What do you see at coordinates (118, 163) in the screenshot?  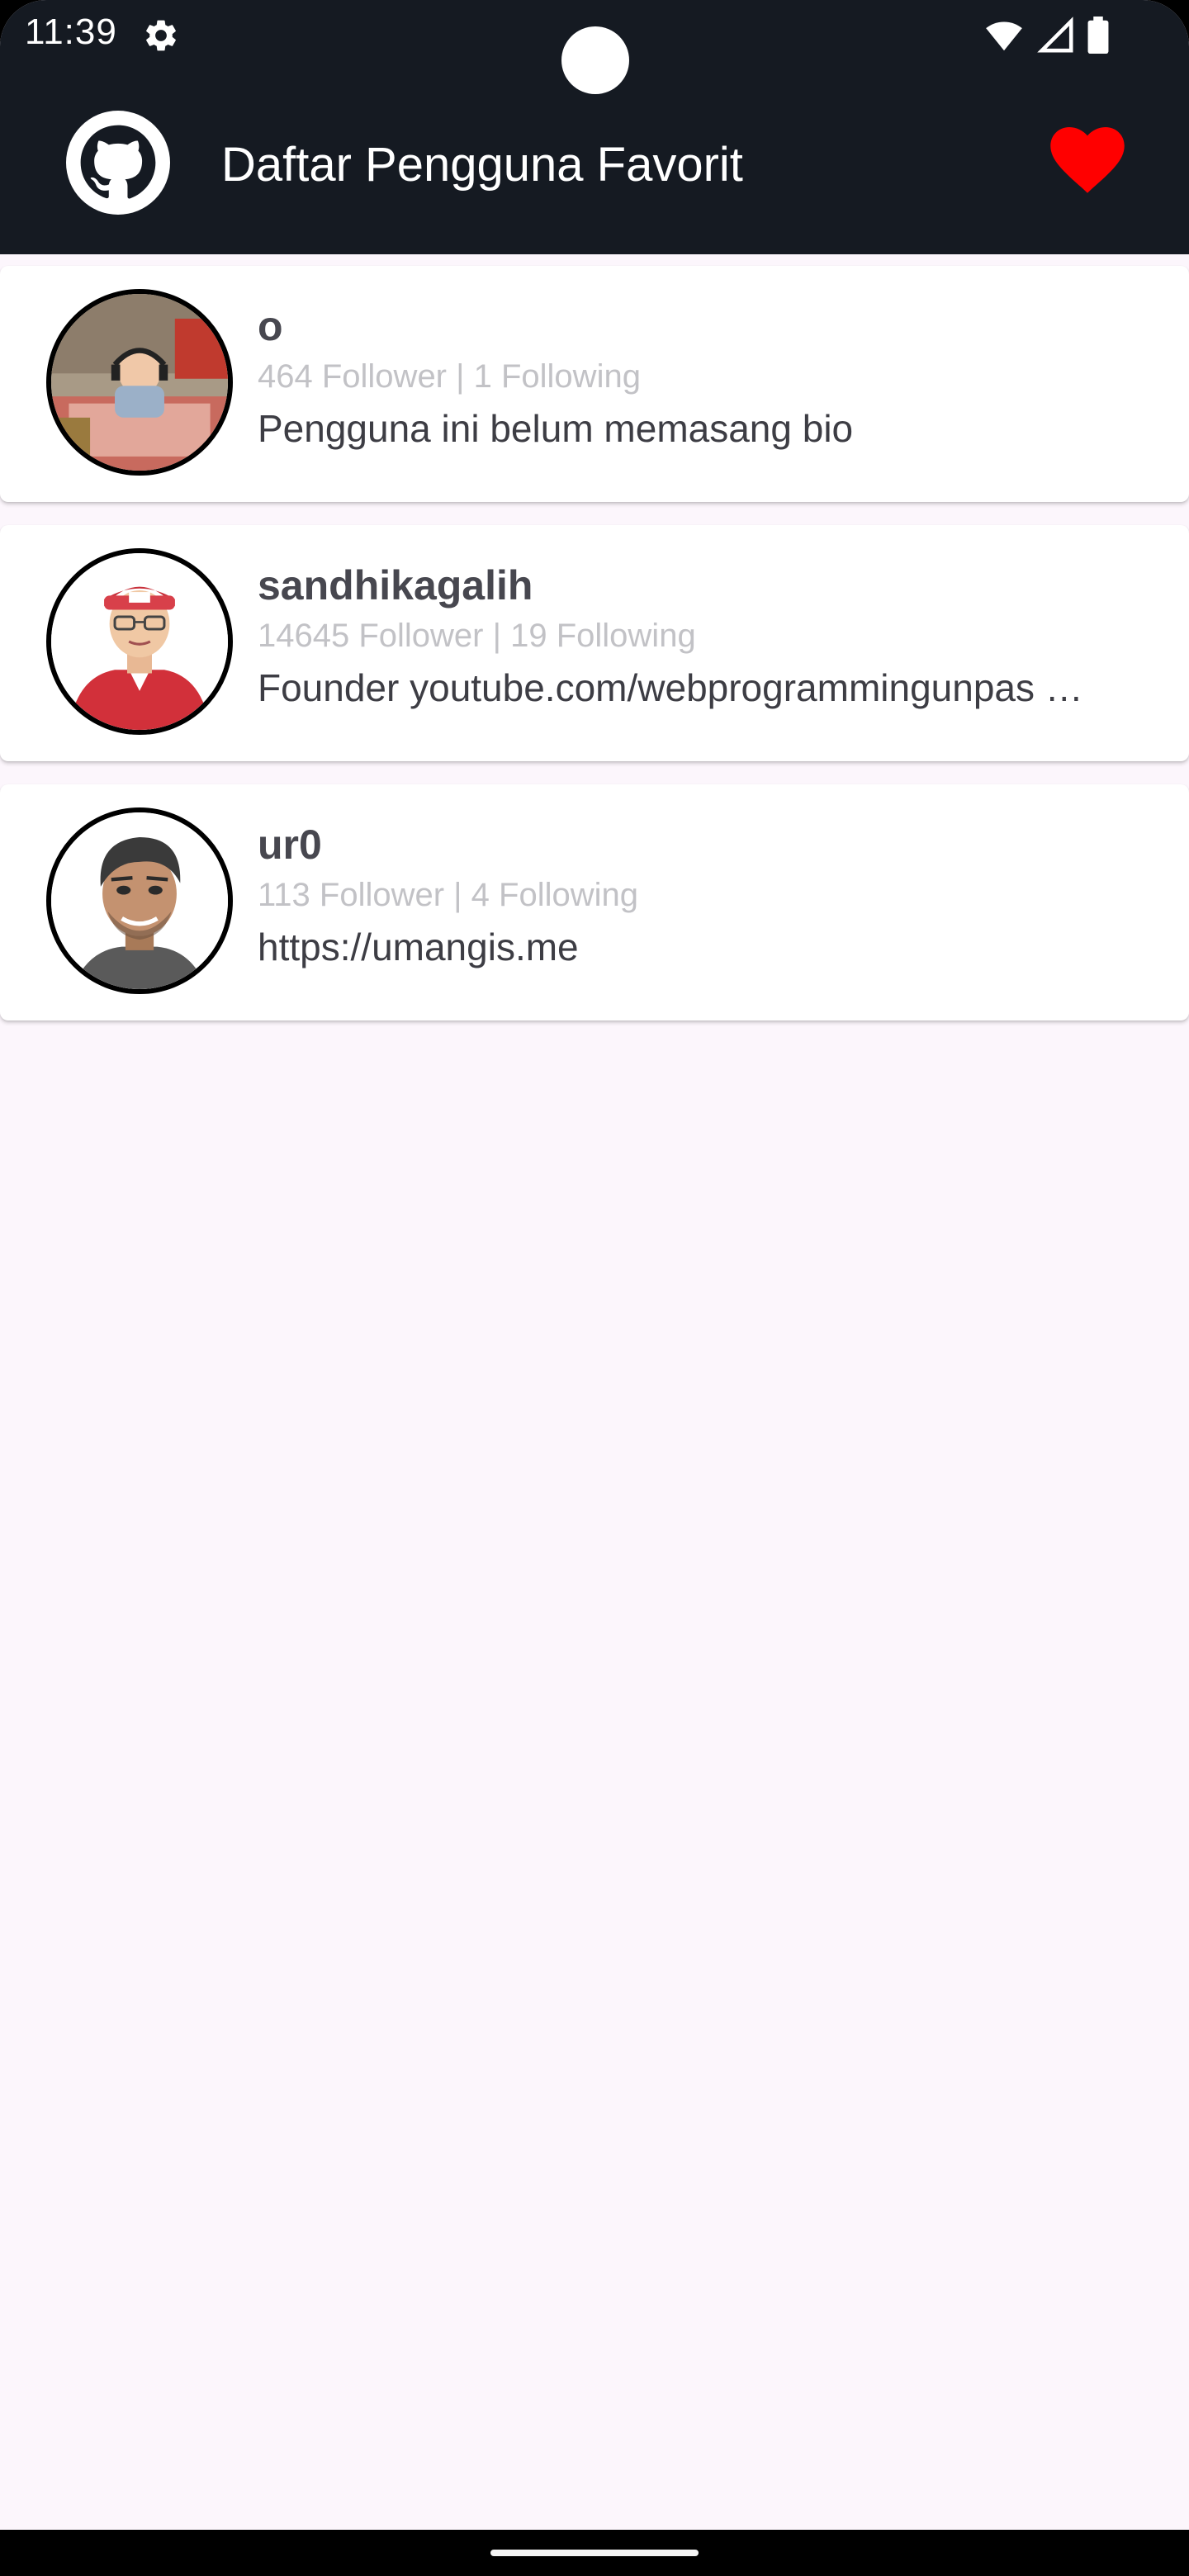 I see `github-icon` at bounding box center [118, 163].